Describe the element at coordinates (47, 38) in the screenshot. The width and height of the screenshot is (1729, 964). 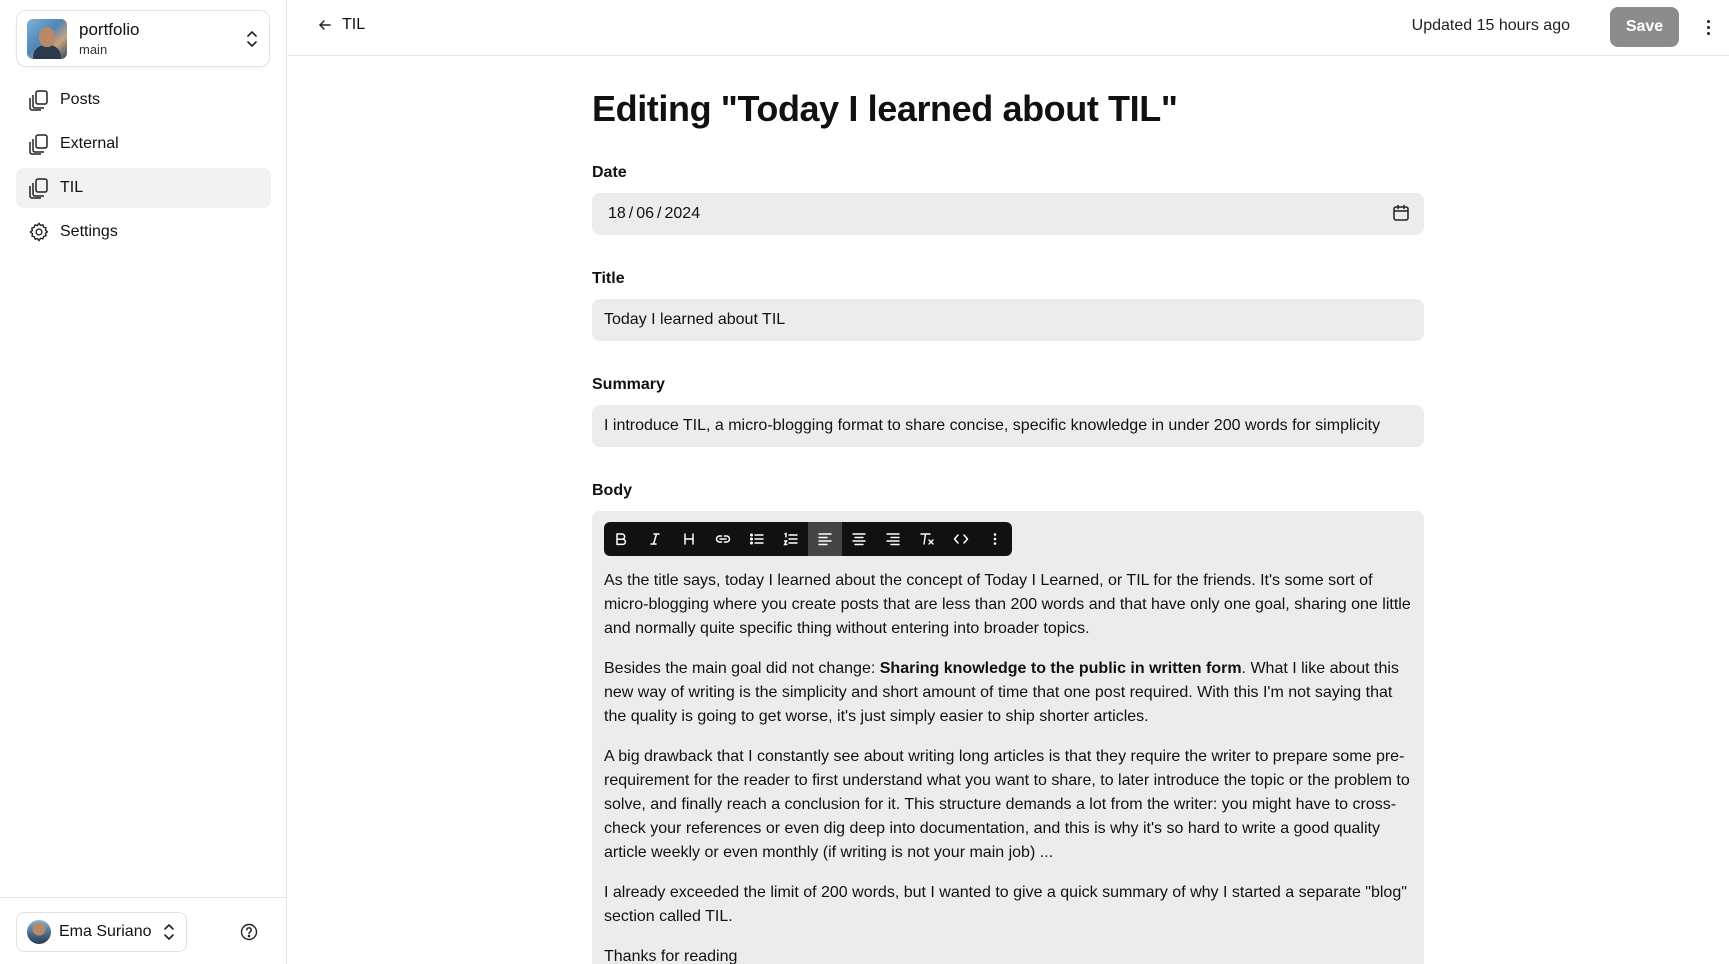
I see `repo-avatar` at that location.